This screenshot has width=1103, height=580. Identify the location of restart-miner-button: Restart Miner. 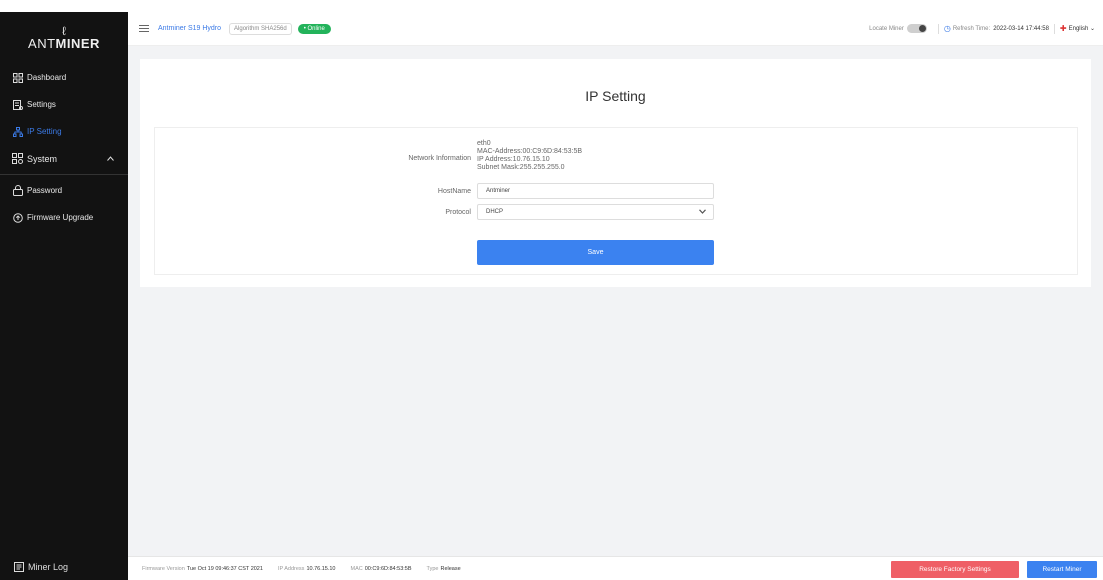
(1062, 569).